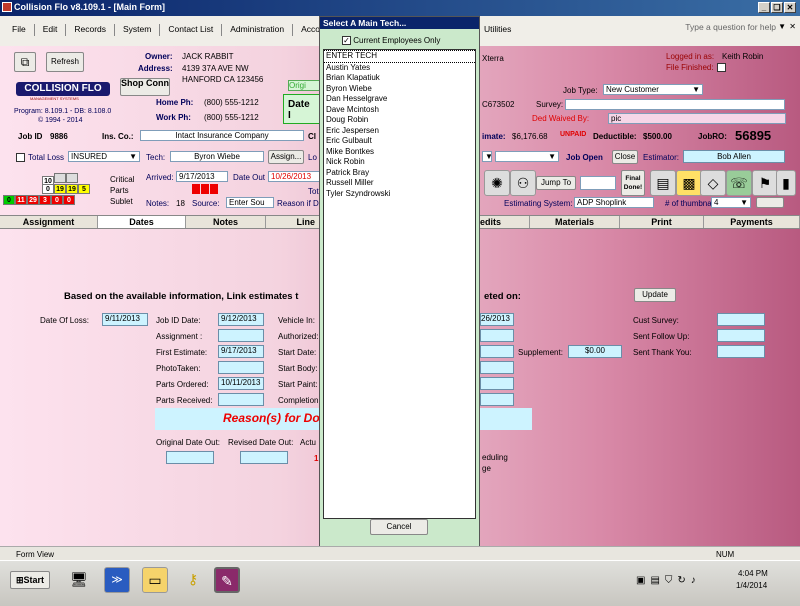  I want to click on thumbnails-select: 4 ▼, so click(731, 202).